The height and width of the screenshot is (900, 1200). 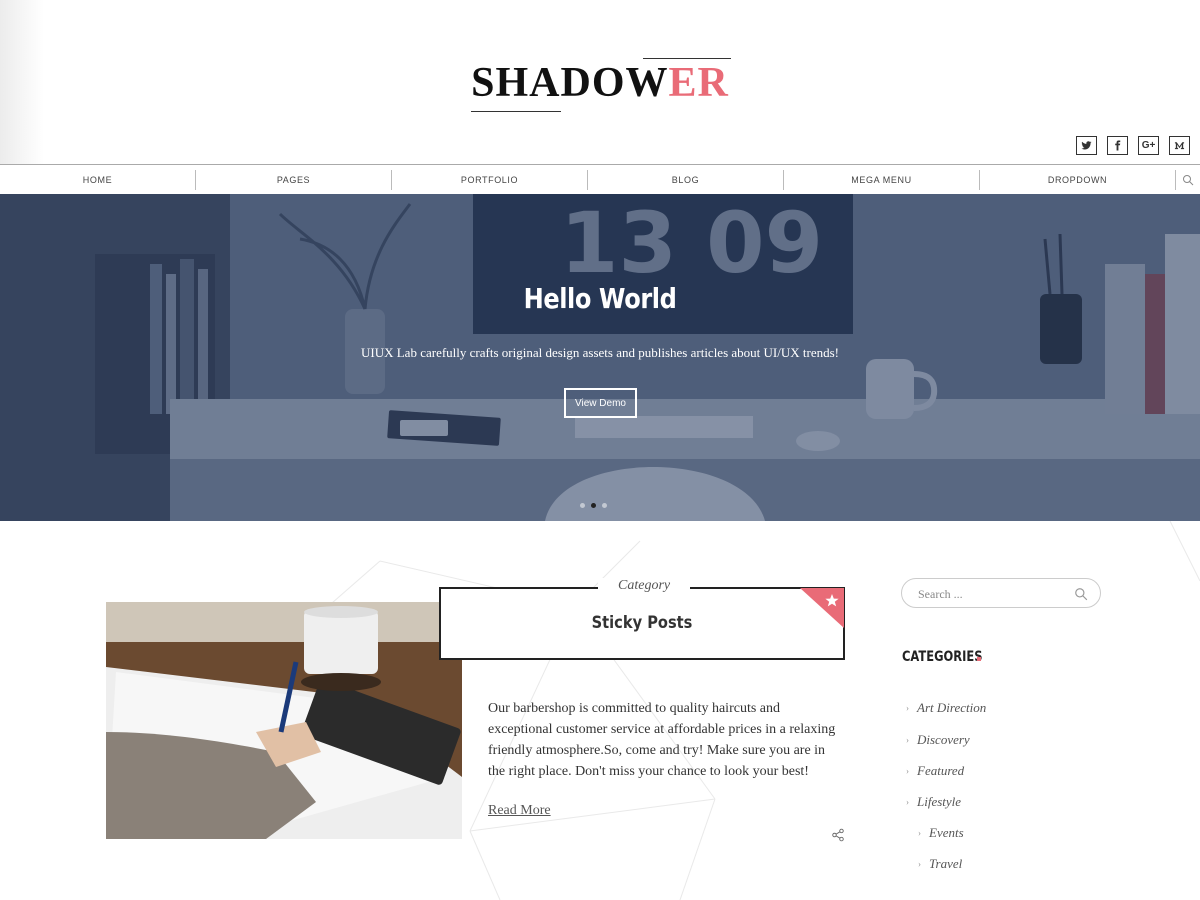 I want to click on search-icon, so click(x=1081, y=594).